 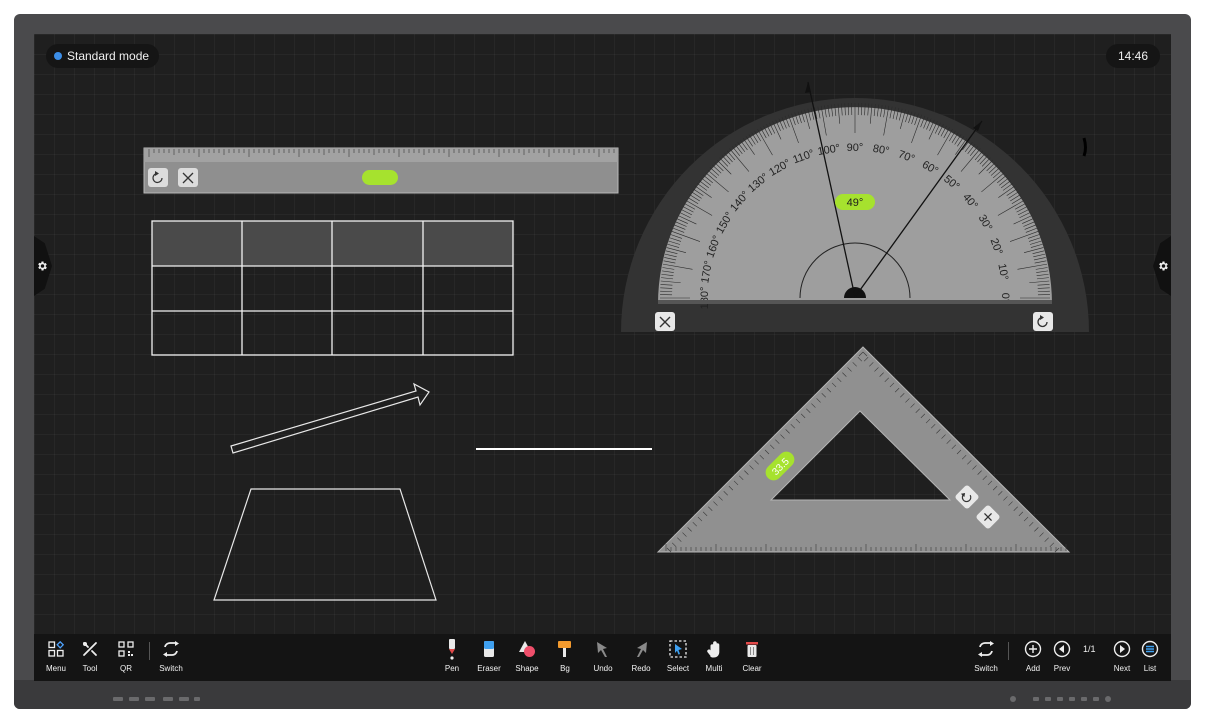 I want to click on qr-button: QR, so click(x=126, y=658).